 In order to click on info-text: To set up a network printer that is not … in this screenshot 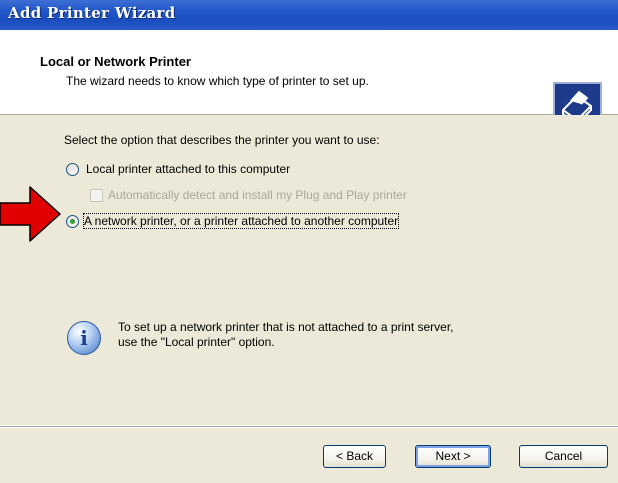, I will do `click(286, 335)`.